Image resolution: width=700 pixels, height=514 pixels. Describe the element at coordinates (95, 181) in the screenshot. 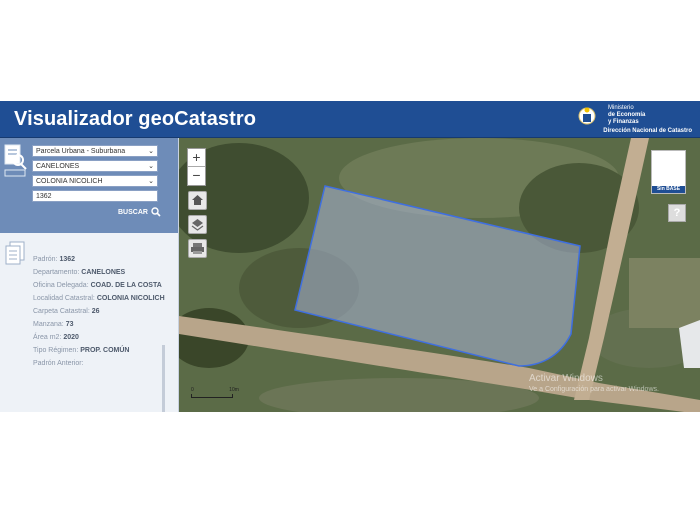

I see `localidad-select: COLONIA NICOLICH ⌄` at that location.